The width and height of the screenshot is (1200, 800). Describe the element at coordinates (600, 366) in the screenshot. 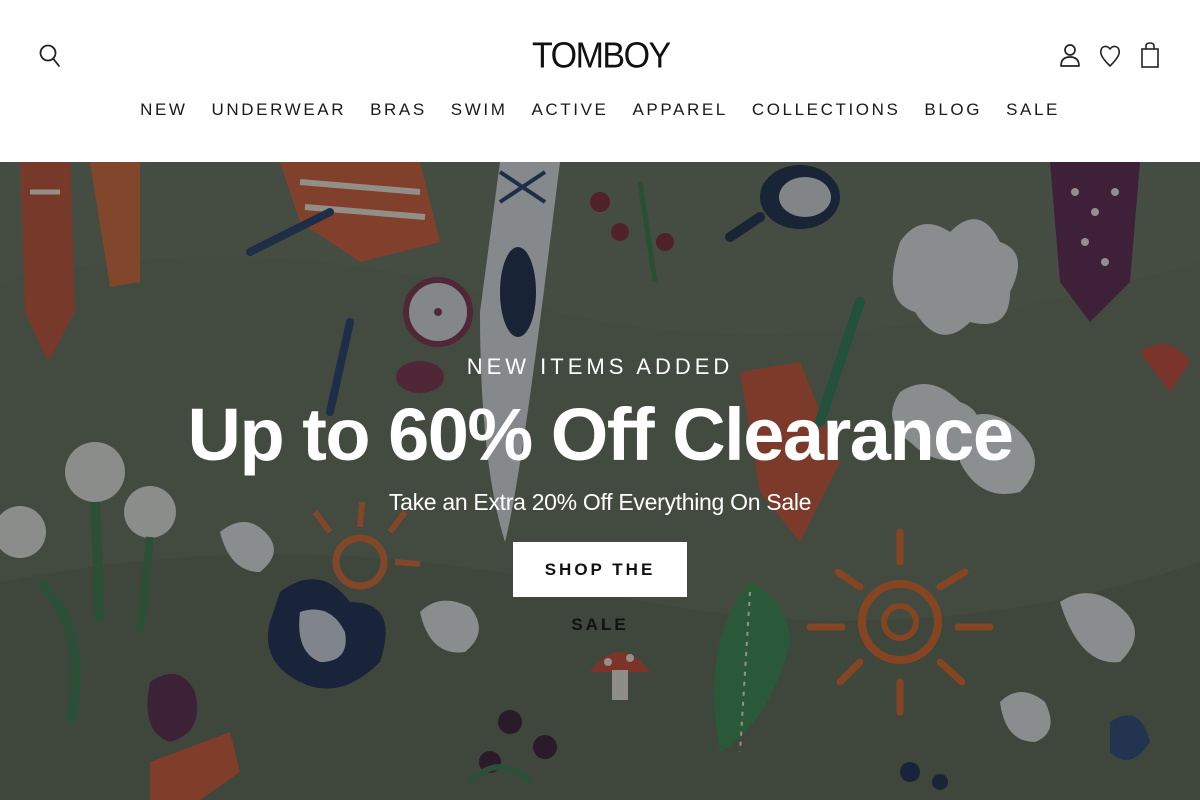

I see `hero-eyebrow: NEW ITEMS ADDED` at that location.